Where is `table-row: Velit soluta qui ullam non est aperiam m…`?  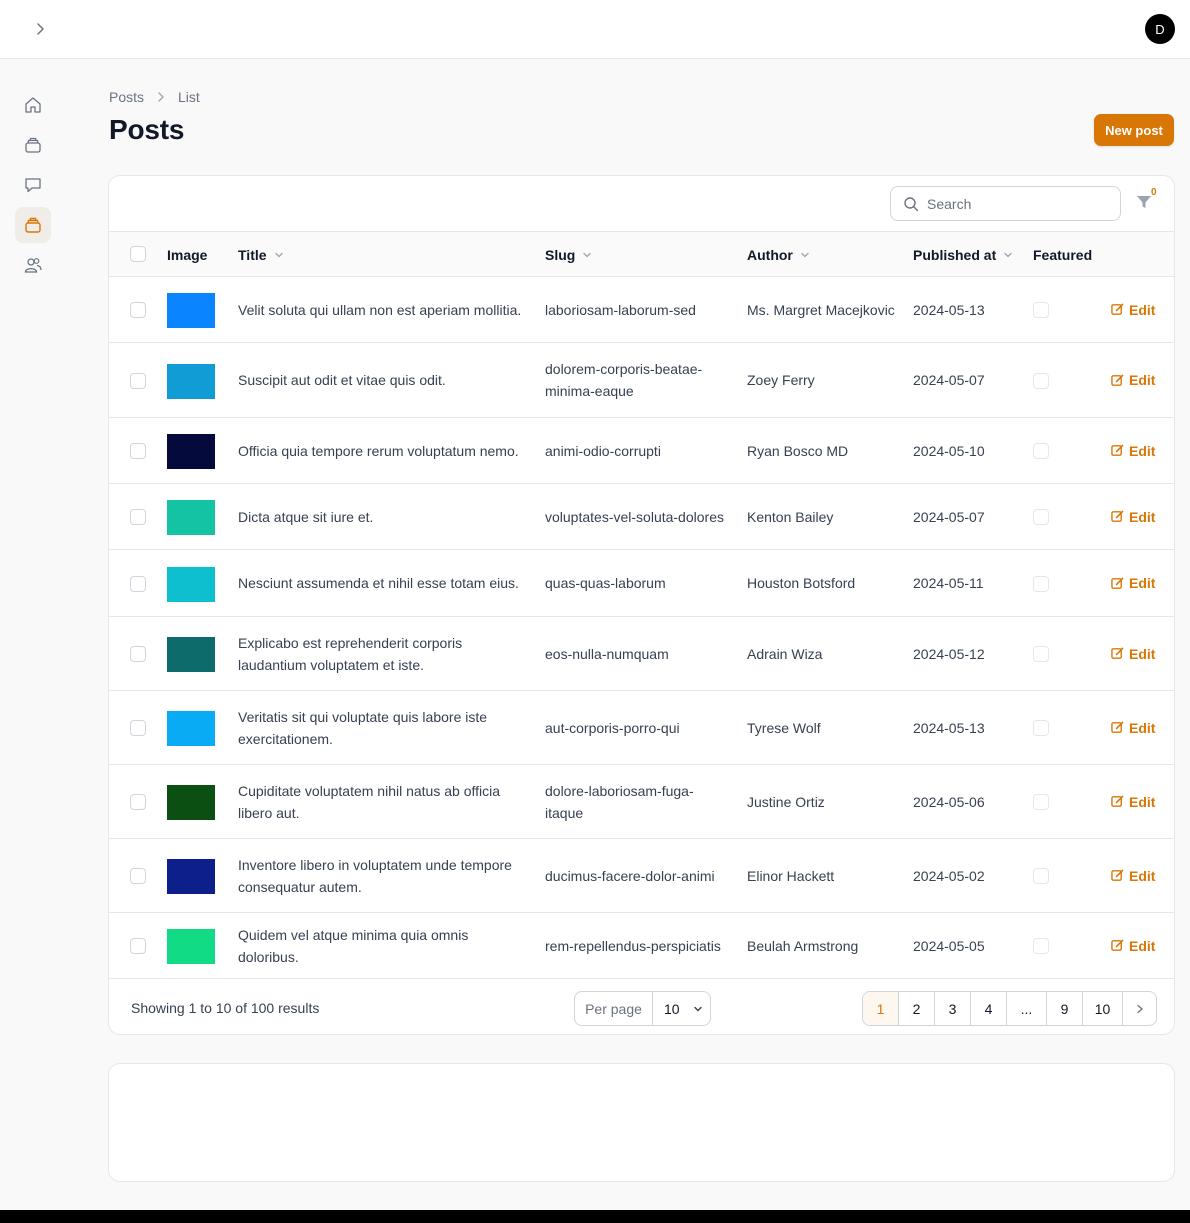 table-row: Velit soluta qui ullam non est aperiam m… is located at coordinates (641, 310).